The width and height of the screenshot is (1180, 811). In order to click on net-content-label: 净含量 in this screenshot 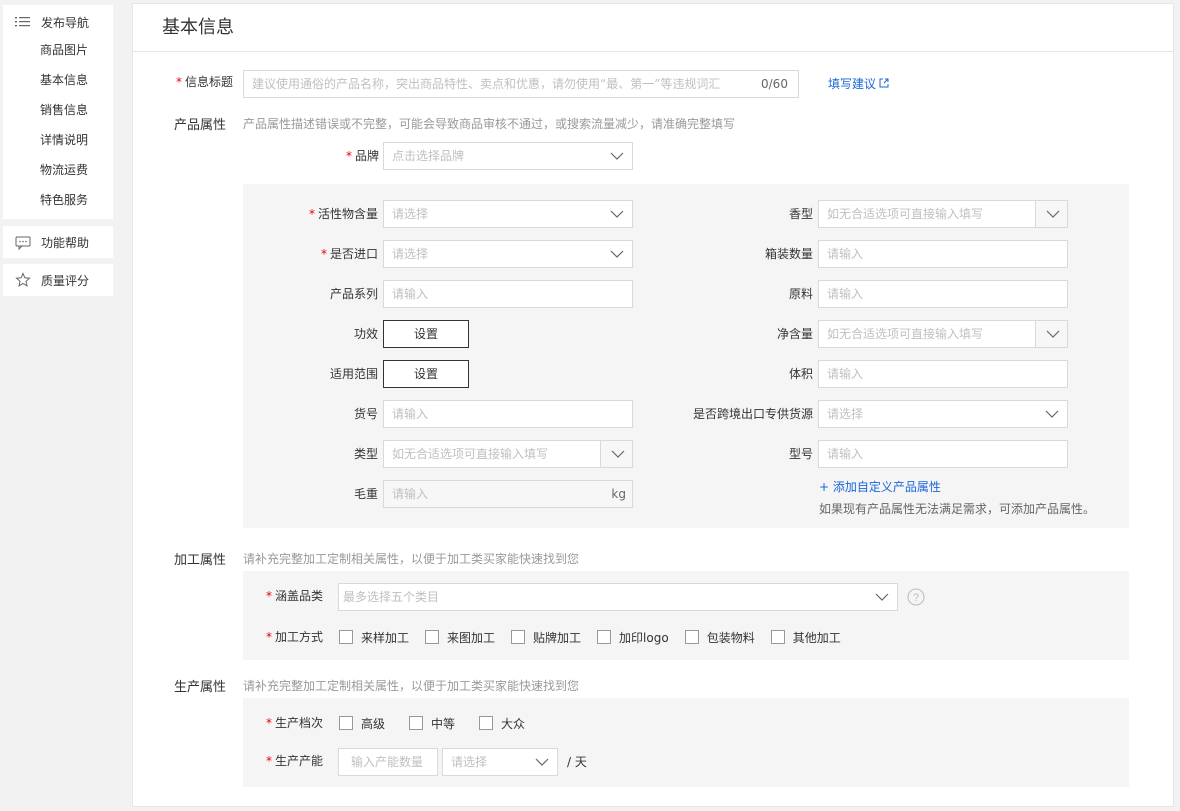, I will do `click(794, 334)`.